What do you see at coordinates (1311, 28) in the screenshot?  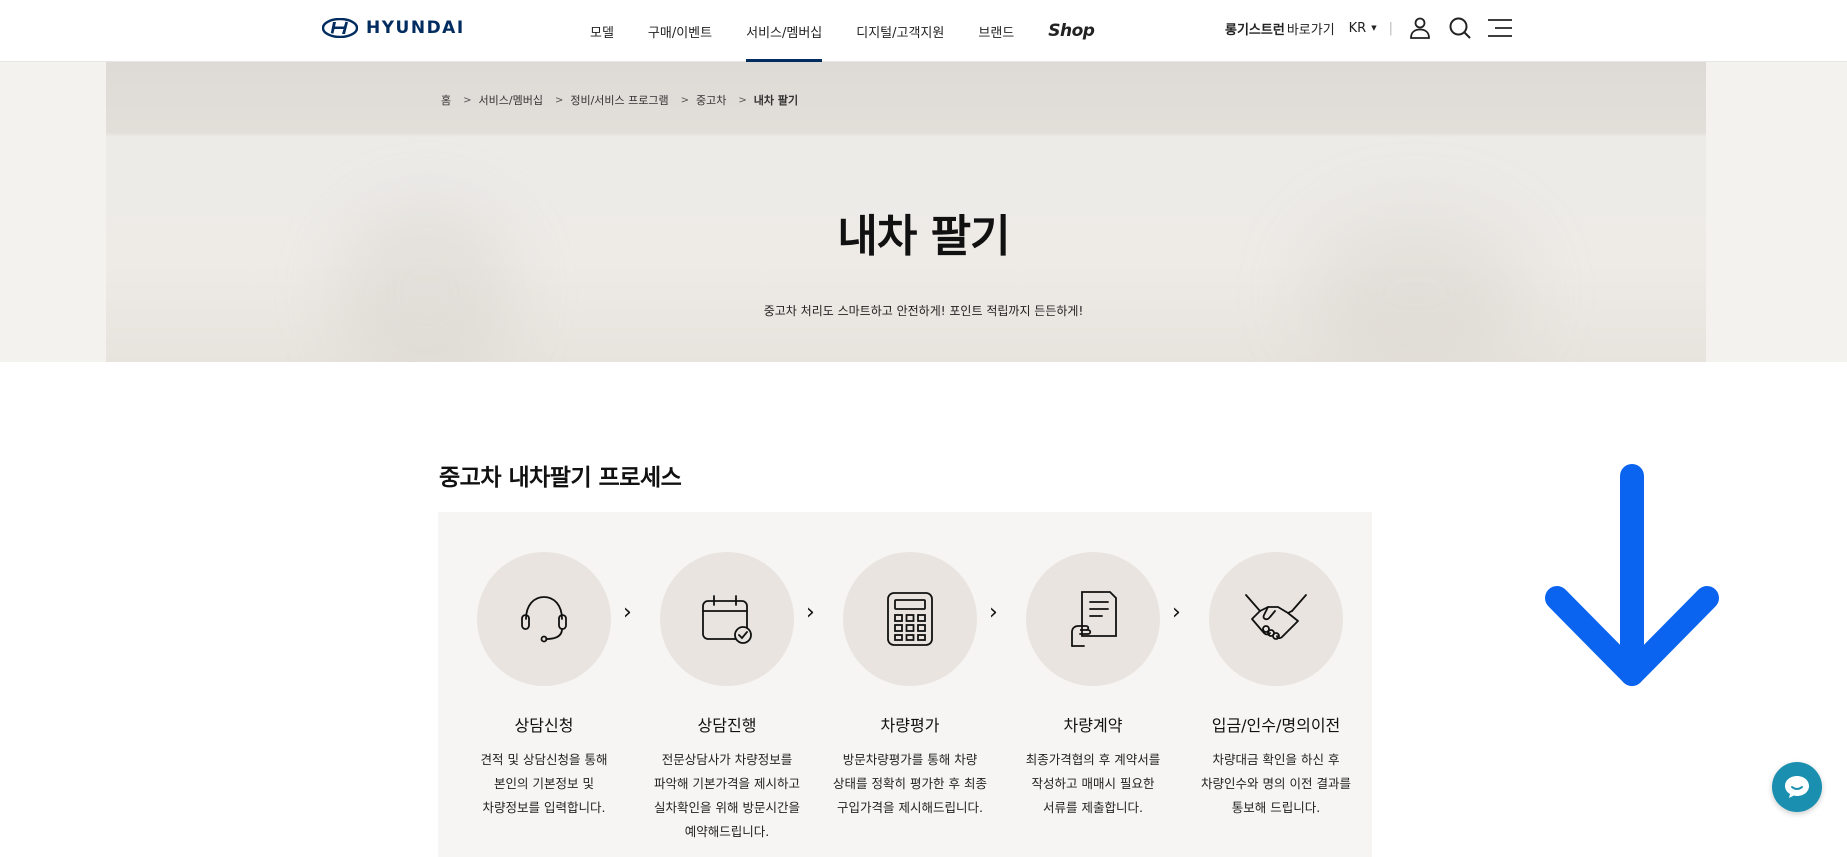 I see `goto-link: 바로가기` at bounding box center [1311, 28].